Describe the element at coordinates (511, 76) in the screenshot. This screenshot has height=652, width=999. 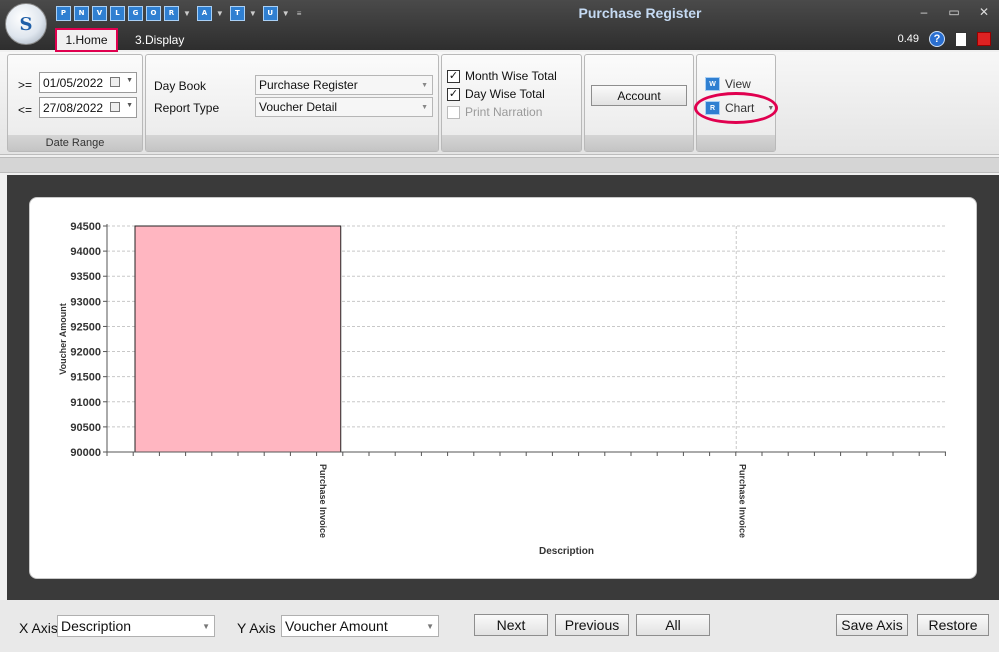
I see `month-wise-total-label: Month Wise Total` at that location.